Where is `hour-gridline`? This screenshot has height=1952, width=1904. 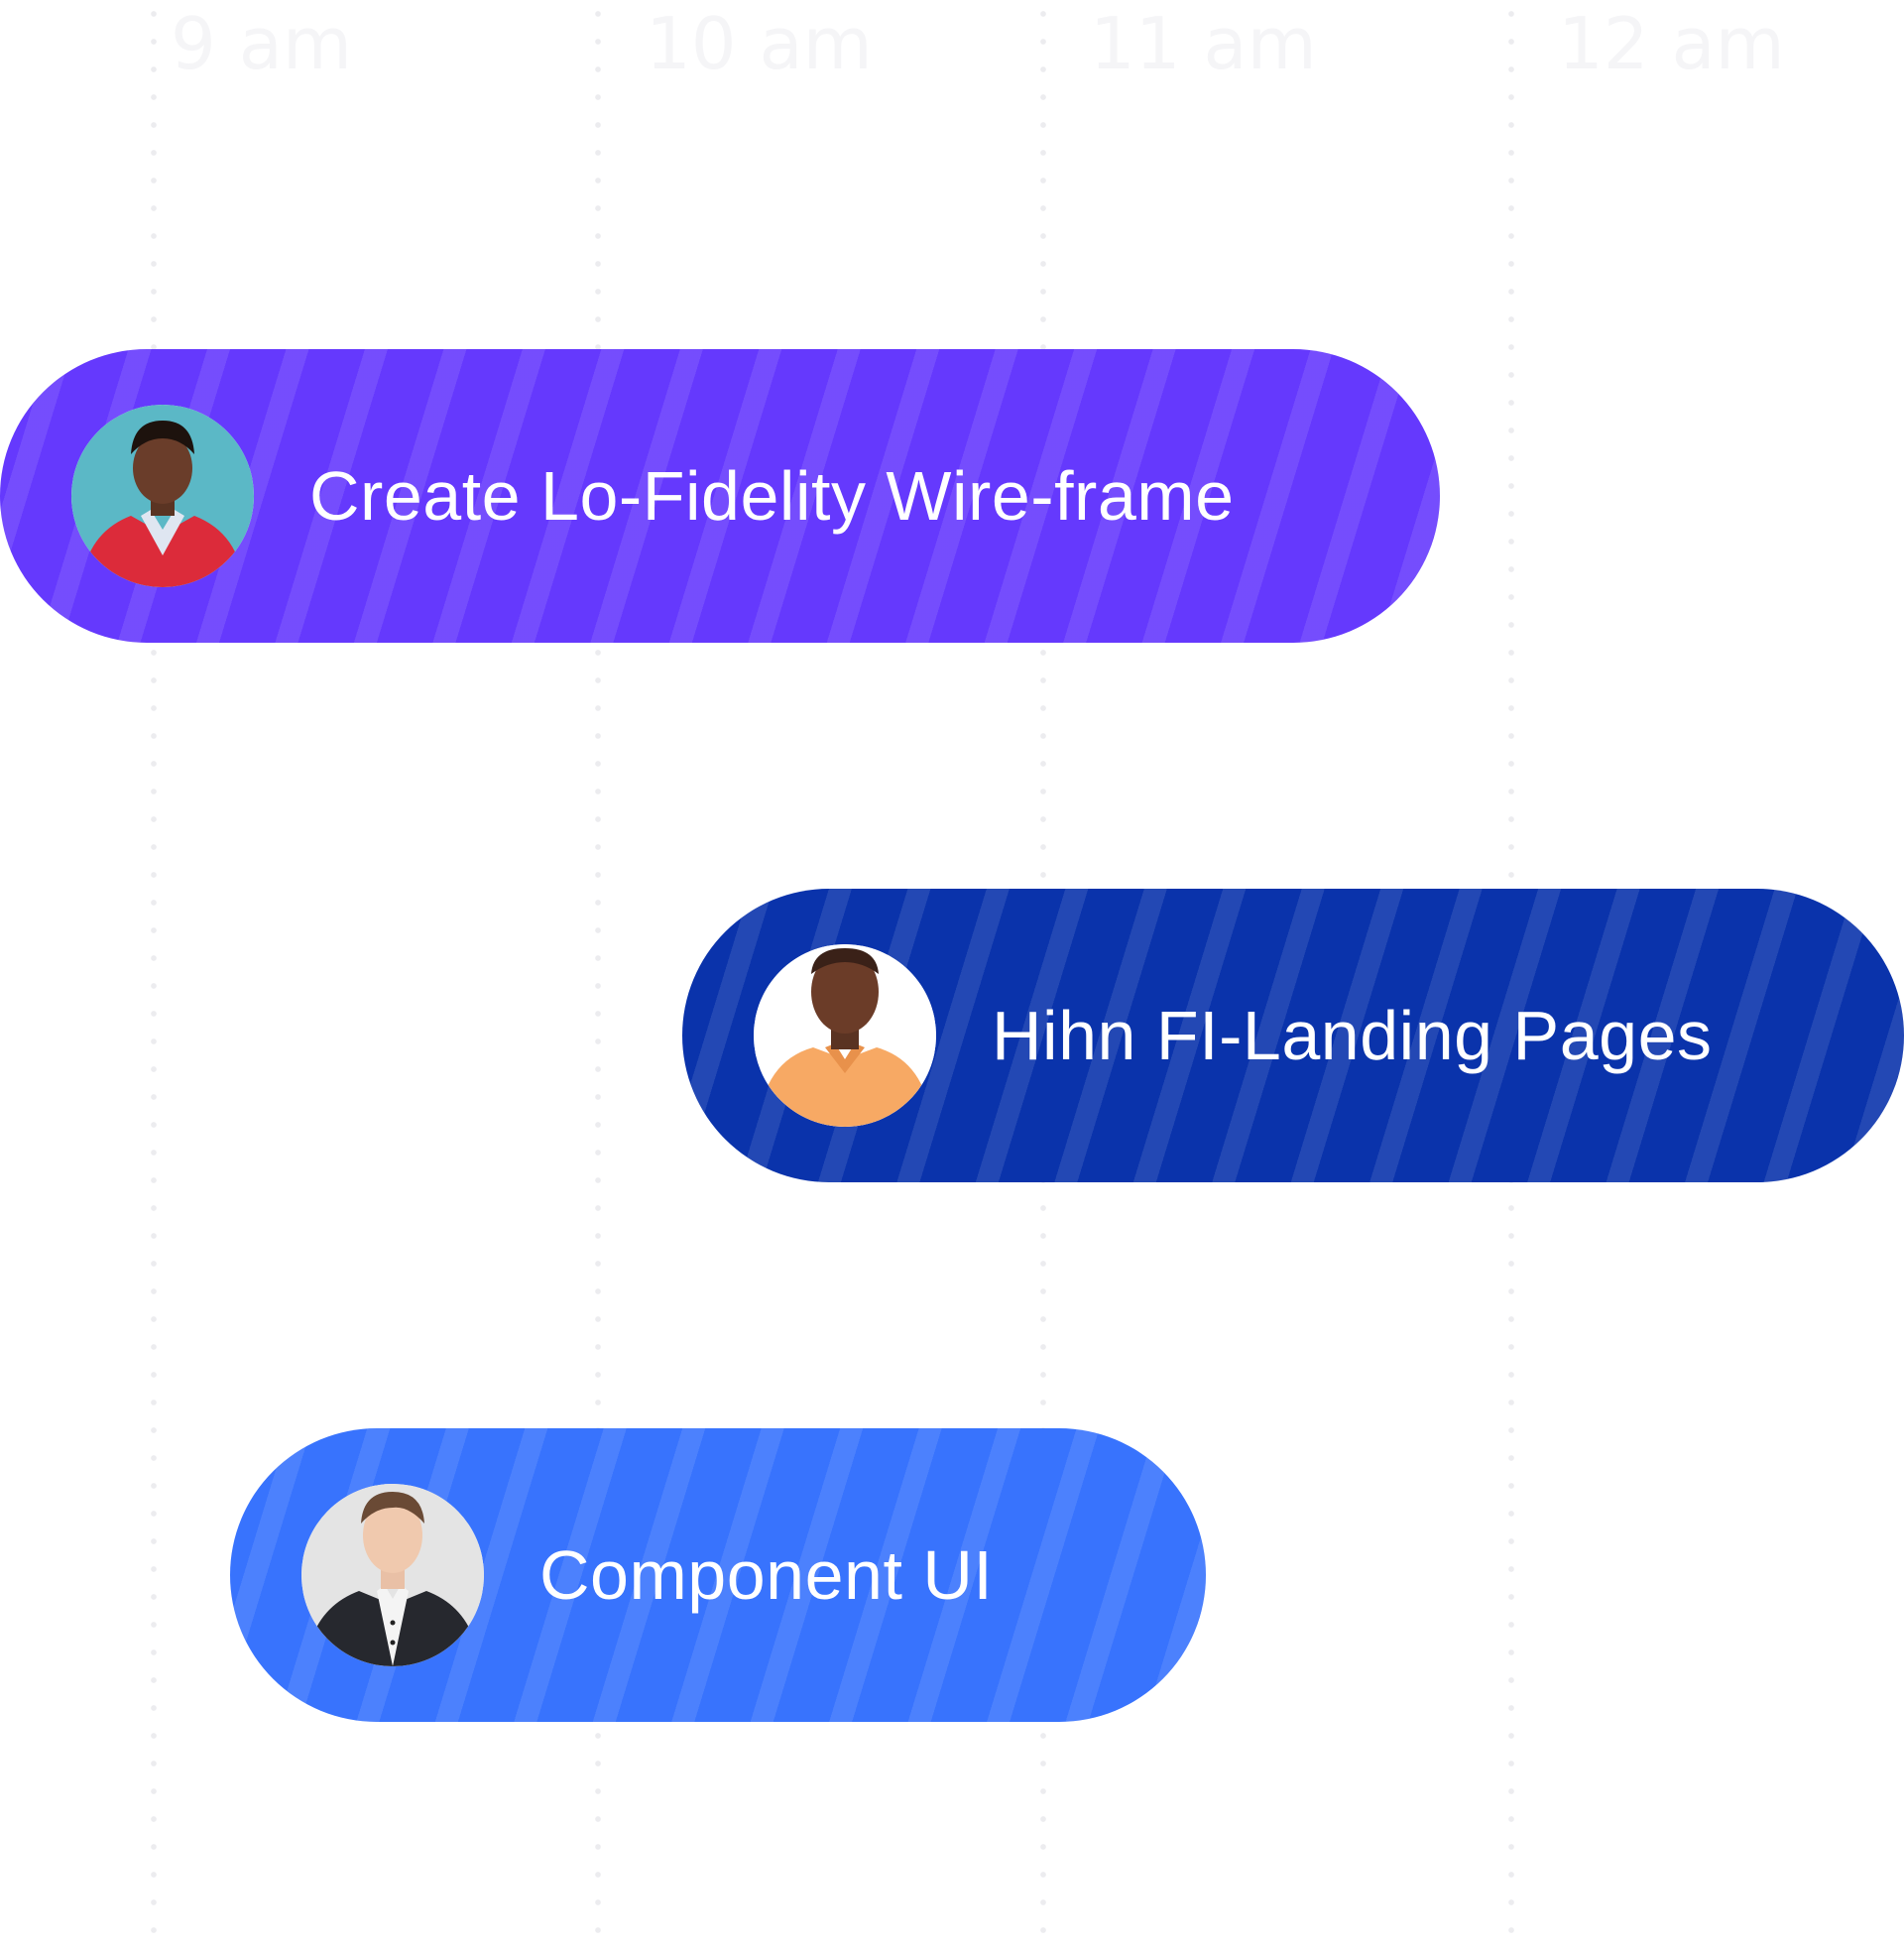
hour-gridline is located at coordinates (154, 976).